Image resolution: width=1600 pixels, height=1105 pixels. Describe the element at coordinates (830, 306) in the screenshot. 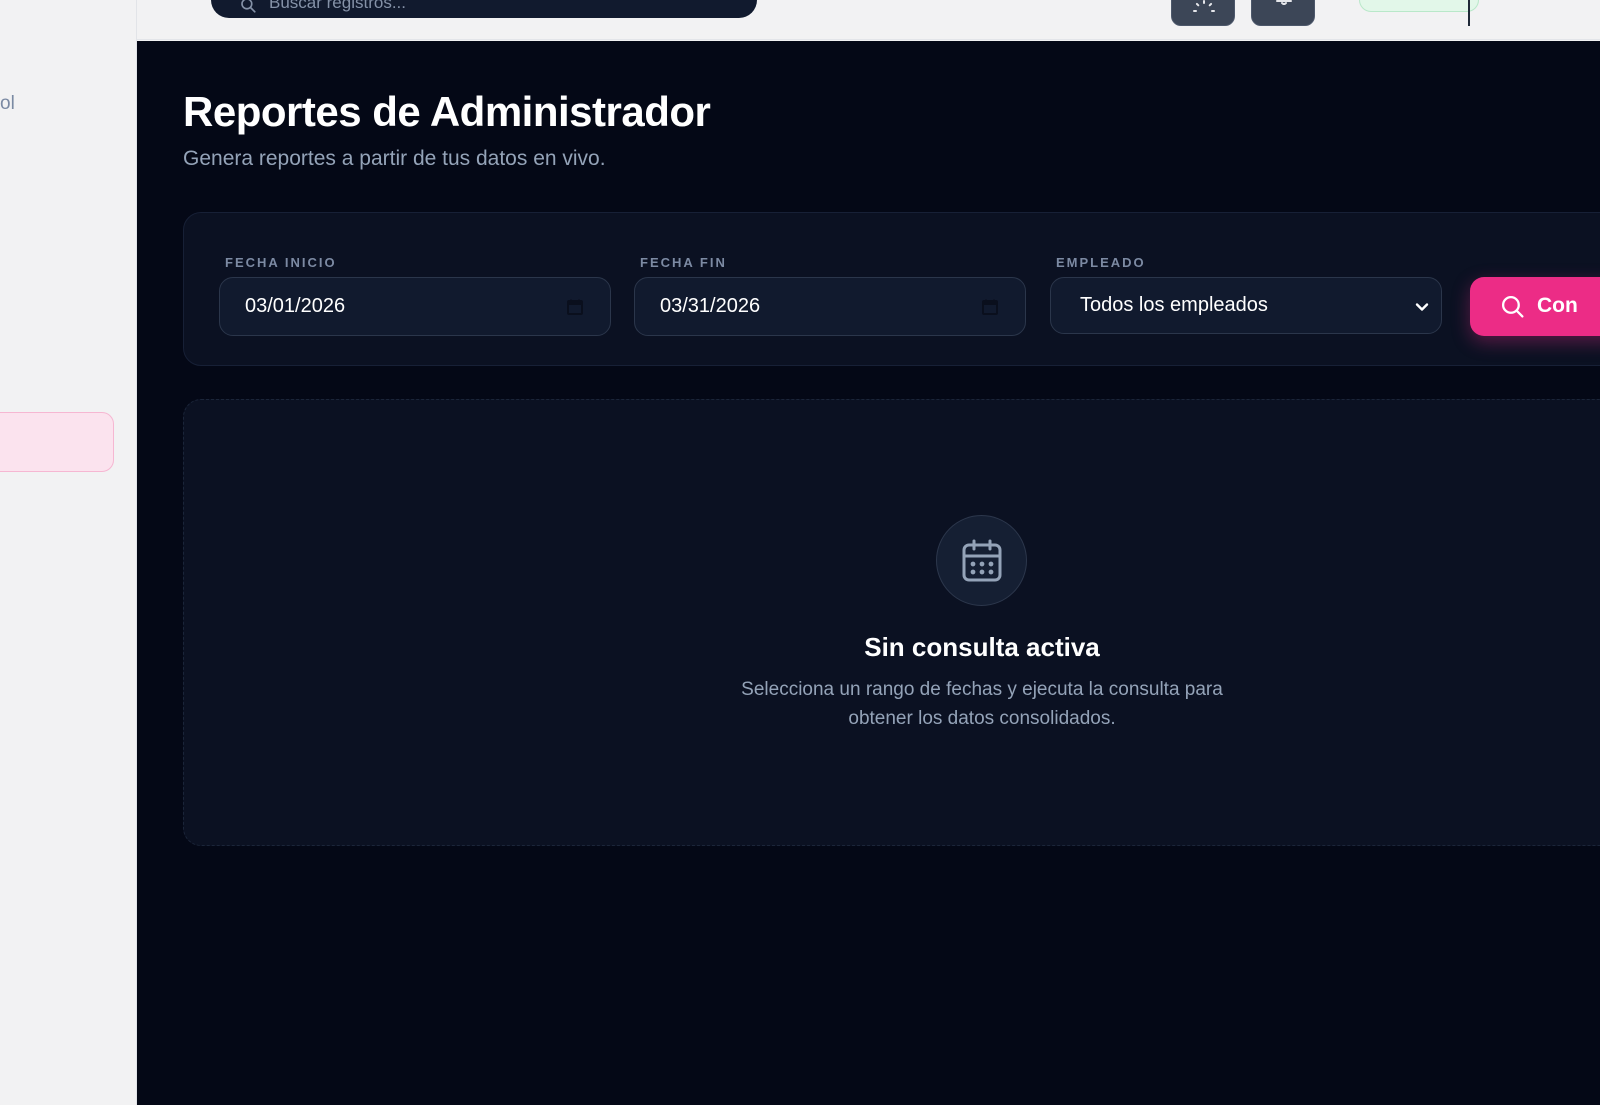

I see `end-date-field: 03/31/2026` at that location.